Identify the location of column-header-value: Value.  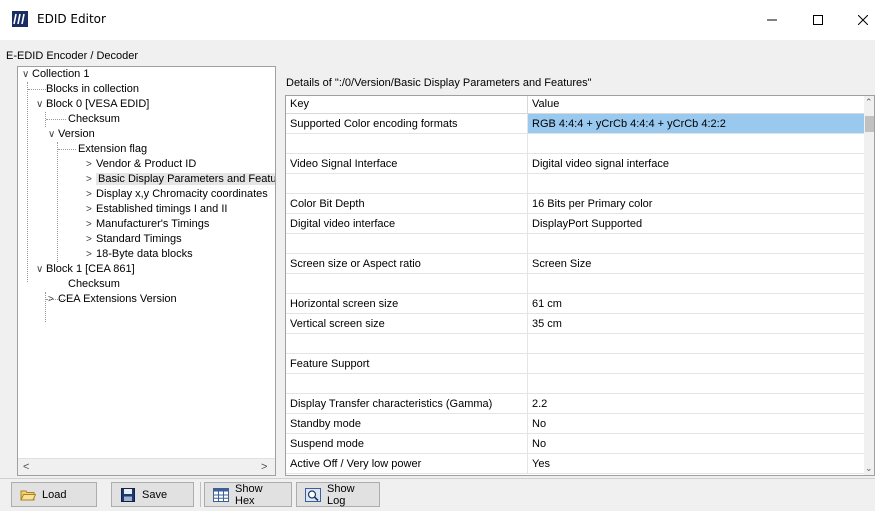
(545, 104).